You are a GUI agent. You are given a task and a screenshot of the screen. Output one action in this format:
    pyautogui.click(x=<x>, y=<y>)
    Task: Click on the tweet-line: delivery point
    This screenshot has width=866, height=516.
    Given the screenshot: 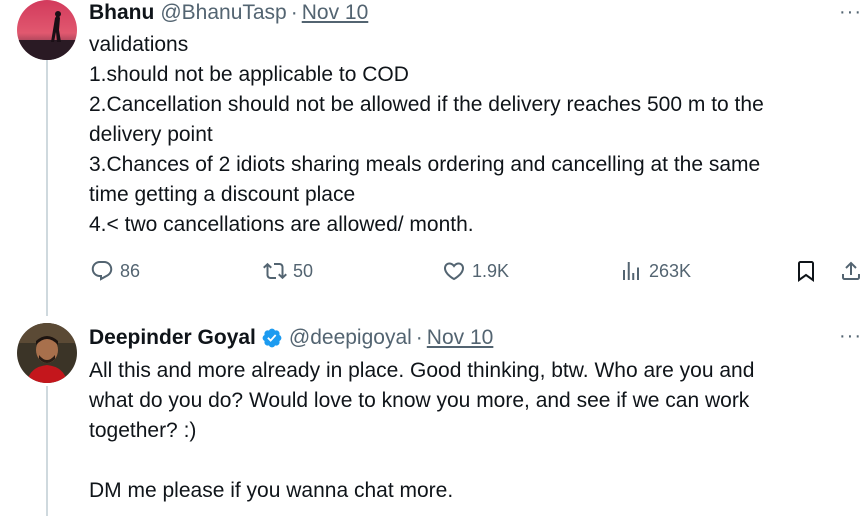 What is the action you would take?
    pyautogui.click(x=151, y=134)
    